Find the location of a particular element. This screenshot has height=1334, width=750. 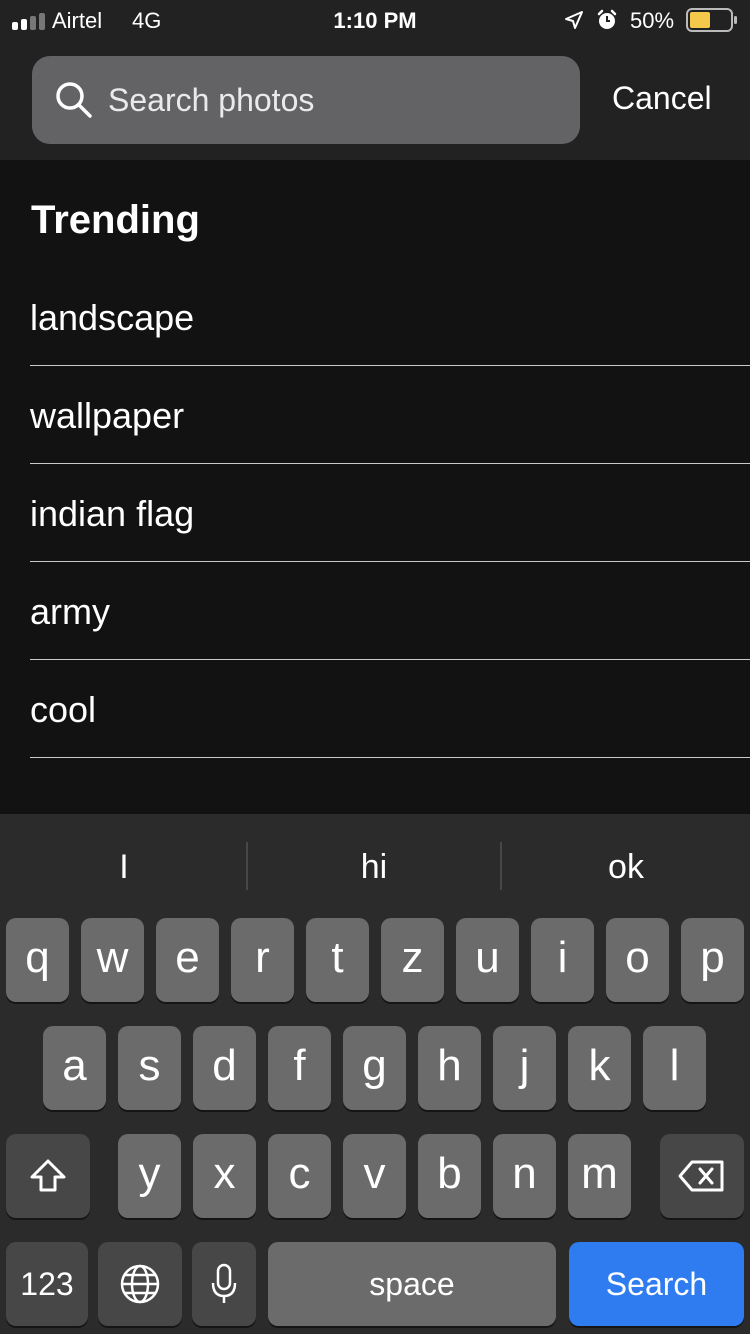

trending-item-indian-flag: indian flag is located at coordinates (390, 513).